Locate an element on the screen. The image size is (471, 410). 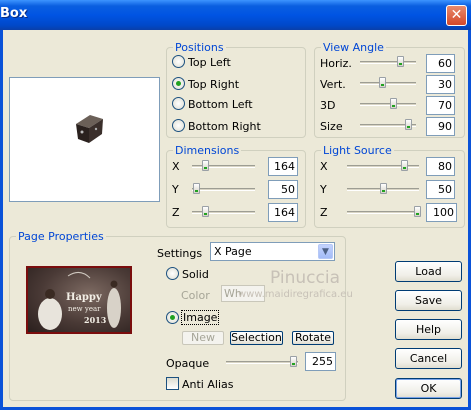
rotate-button: Rotate is located at coordinates (313, 338).